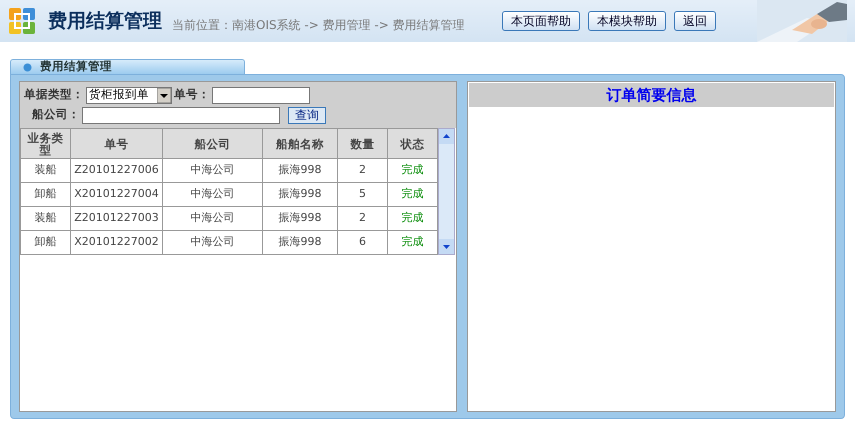 Image resolution: width=855 pixels, height=437 pixels. Describe the element at coordinates (164, 95) in the screenshot. I see `dropdown-arrow-icon` at that location.